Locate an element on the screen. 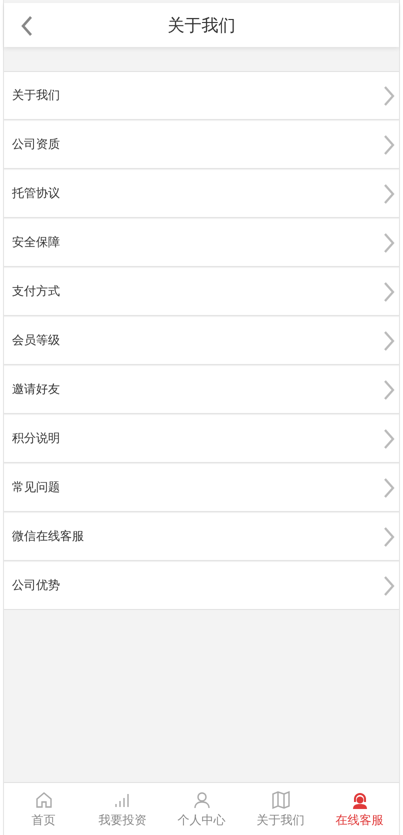 The height and width of the screenshot is (835, 403). tab: 我要投资 is located at coordinates (122, 809).